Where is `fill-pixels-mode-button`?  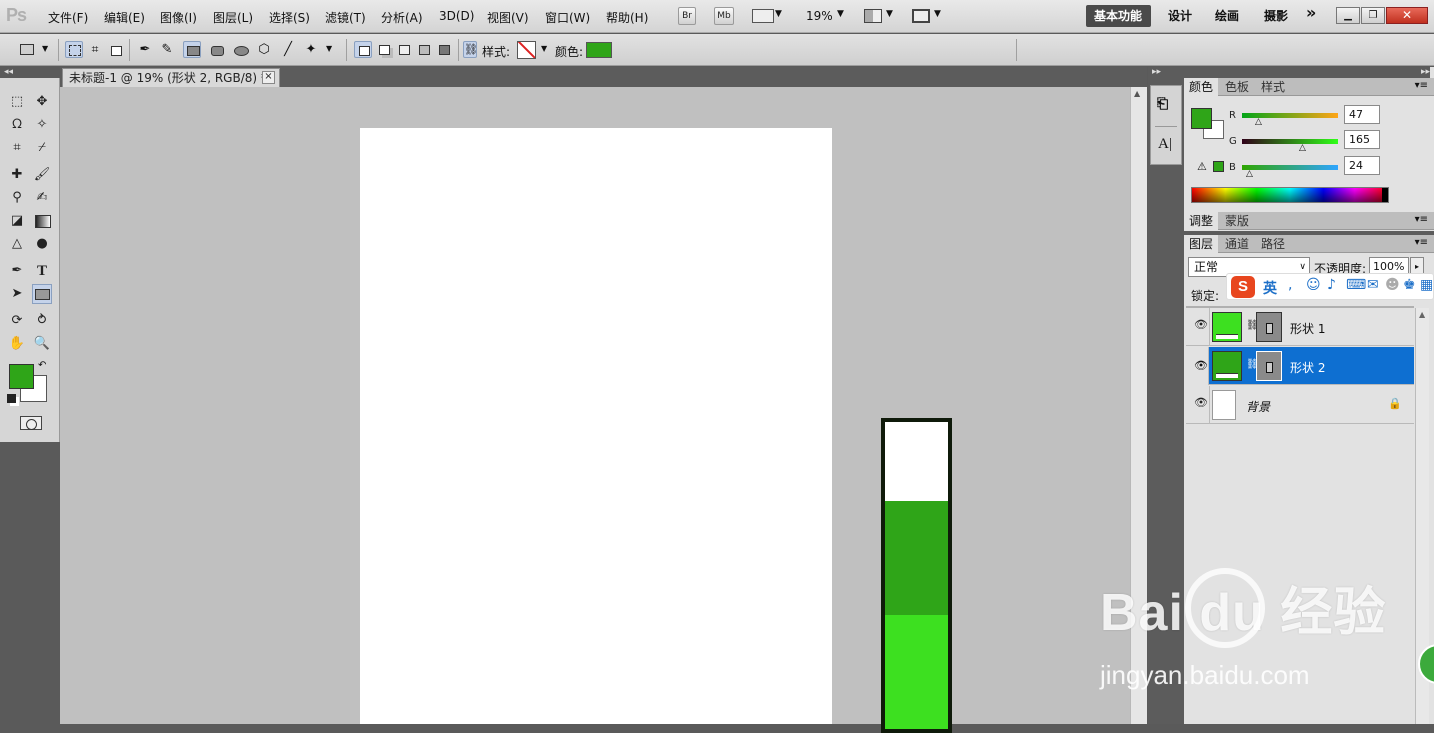
fill-pixels-mode-button is located at coordinates (115, 49).